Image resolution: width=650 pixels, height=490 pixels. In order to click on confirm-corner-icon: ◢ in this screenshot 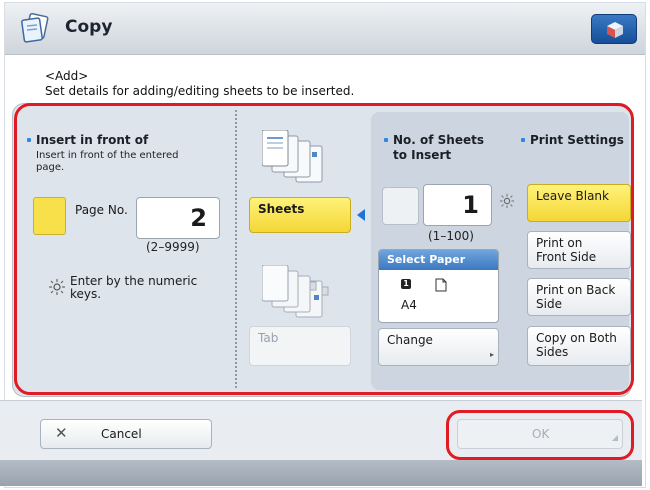, I will do `click(614, 437)`.